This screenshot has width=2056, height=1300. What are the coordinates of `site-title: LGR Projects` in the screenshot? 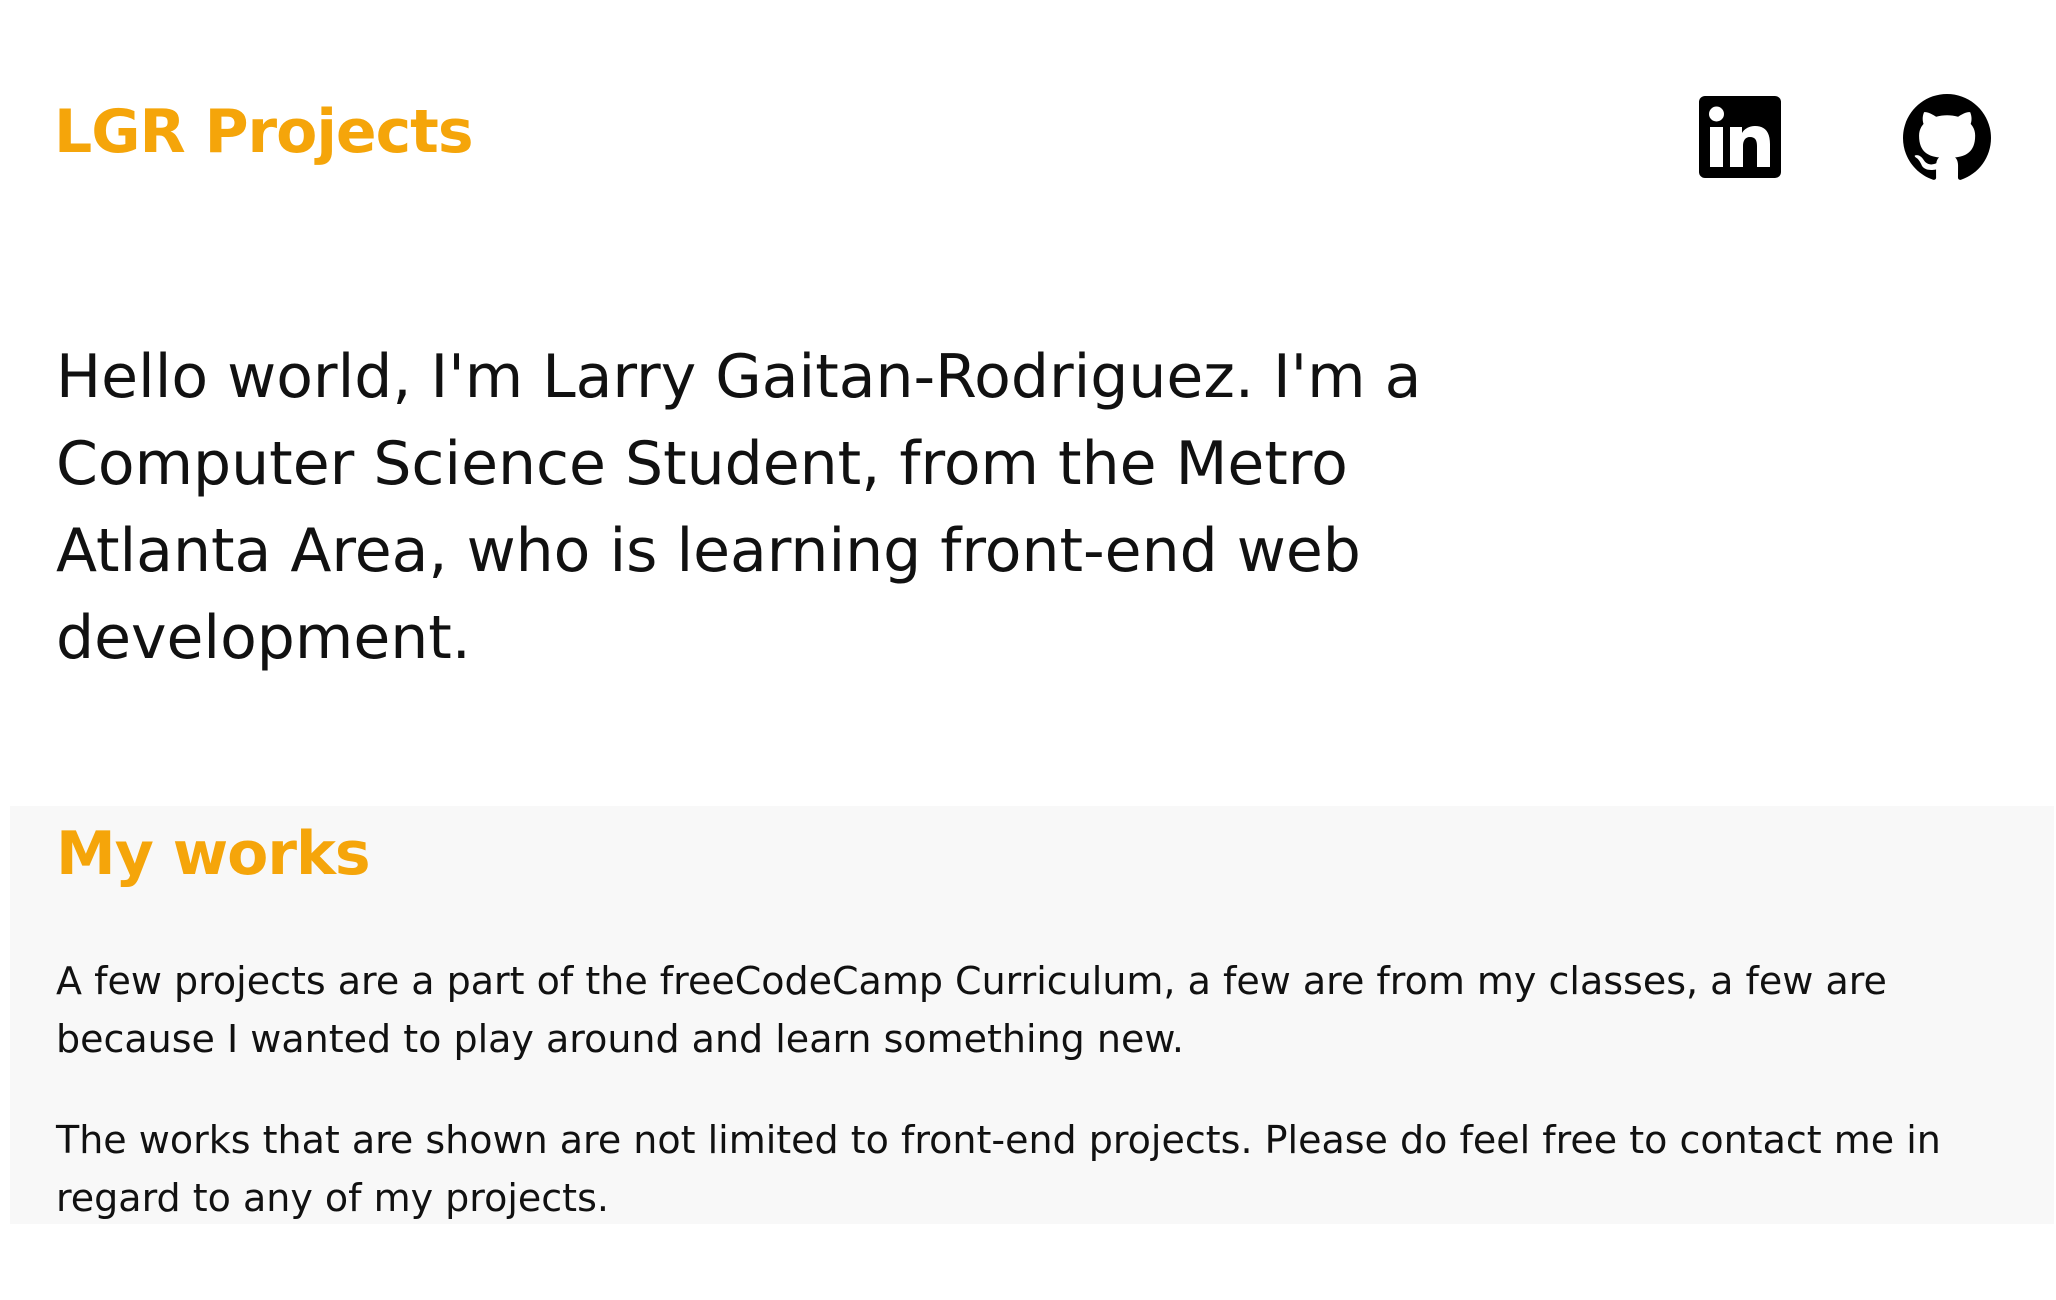 It's located at (264, 132).